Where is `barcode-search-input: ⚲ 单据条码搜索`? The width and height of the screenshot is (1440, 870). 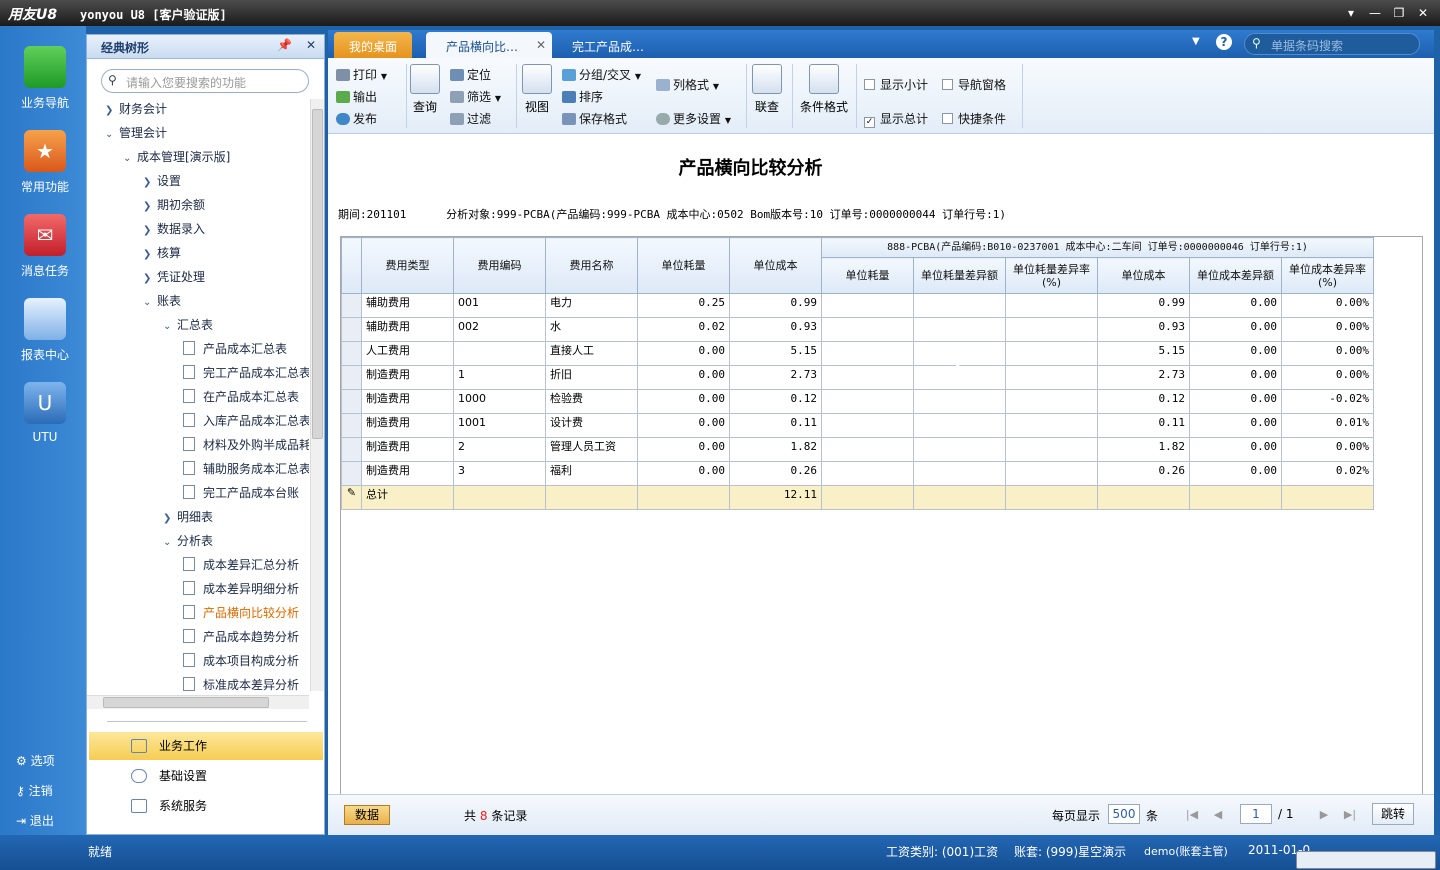
barcode-search-input: ⚲ 单据条码搜索 is located at coordinates (1332, 44).